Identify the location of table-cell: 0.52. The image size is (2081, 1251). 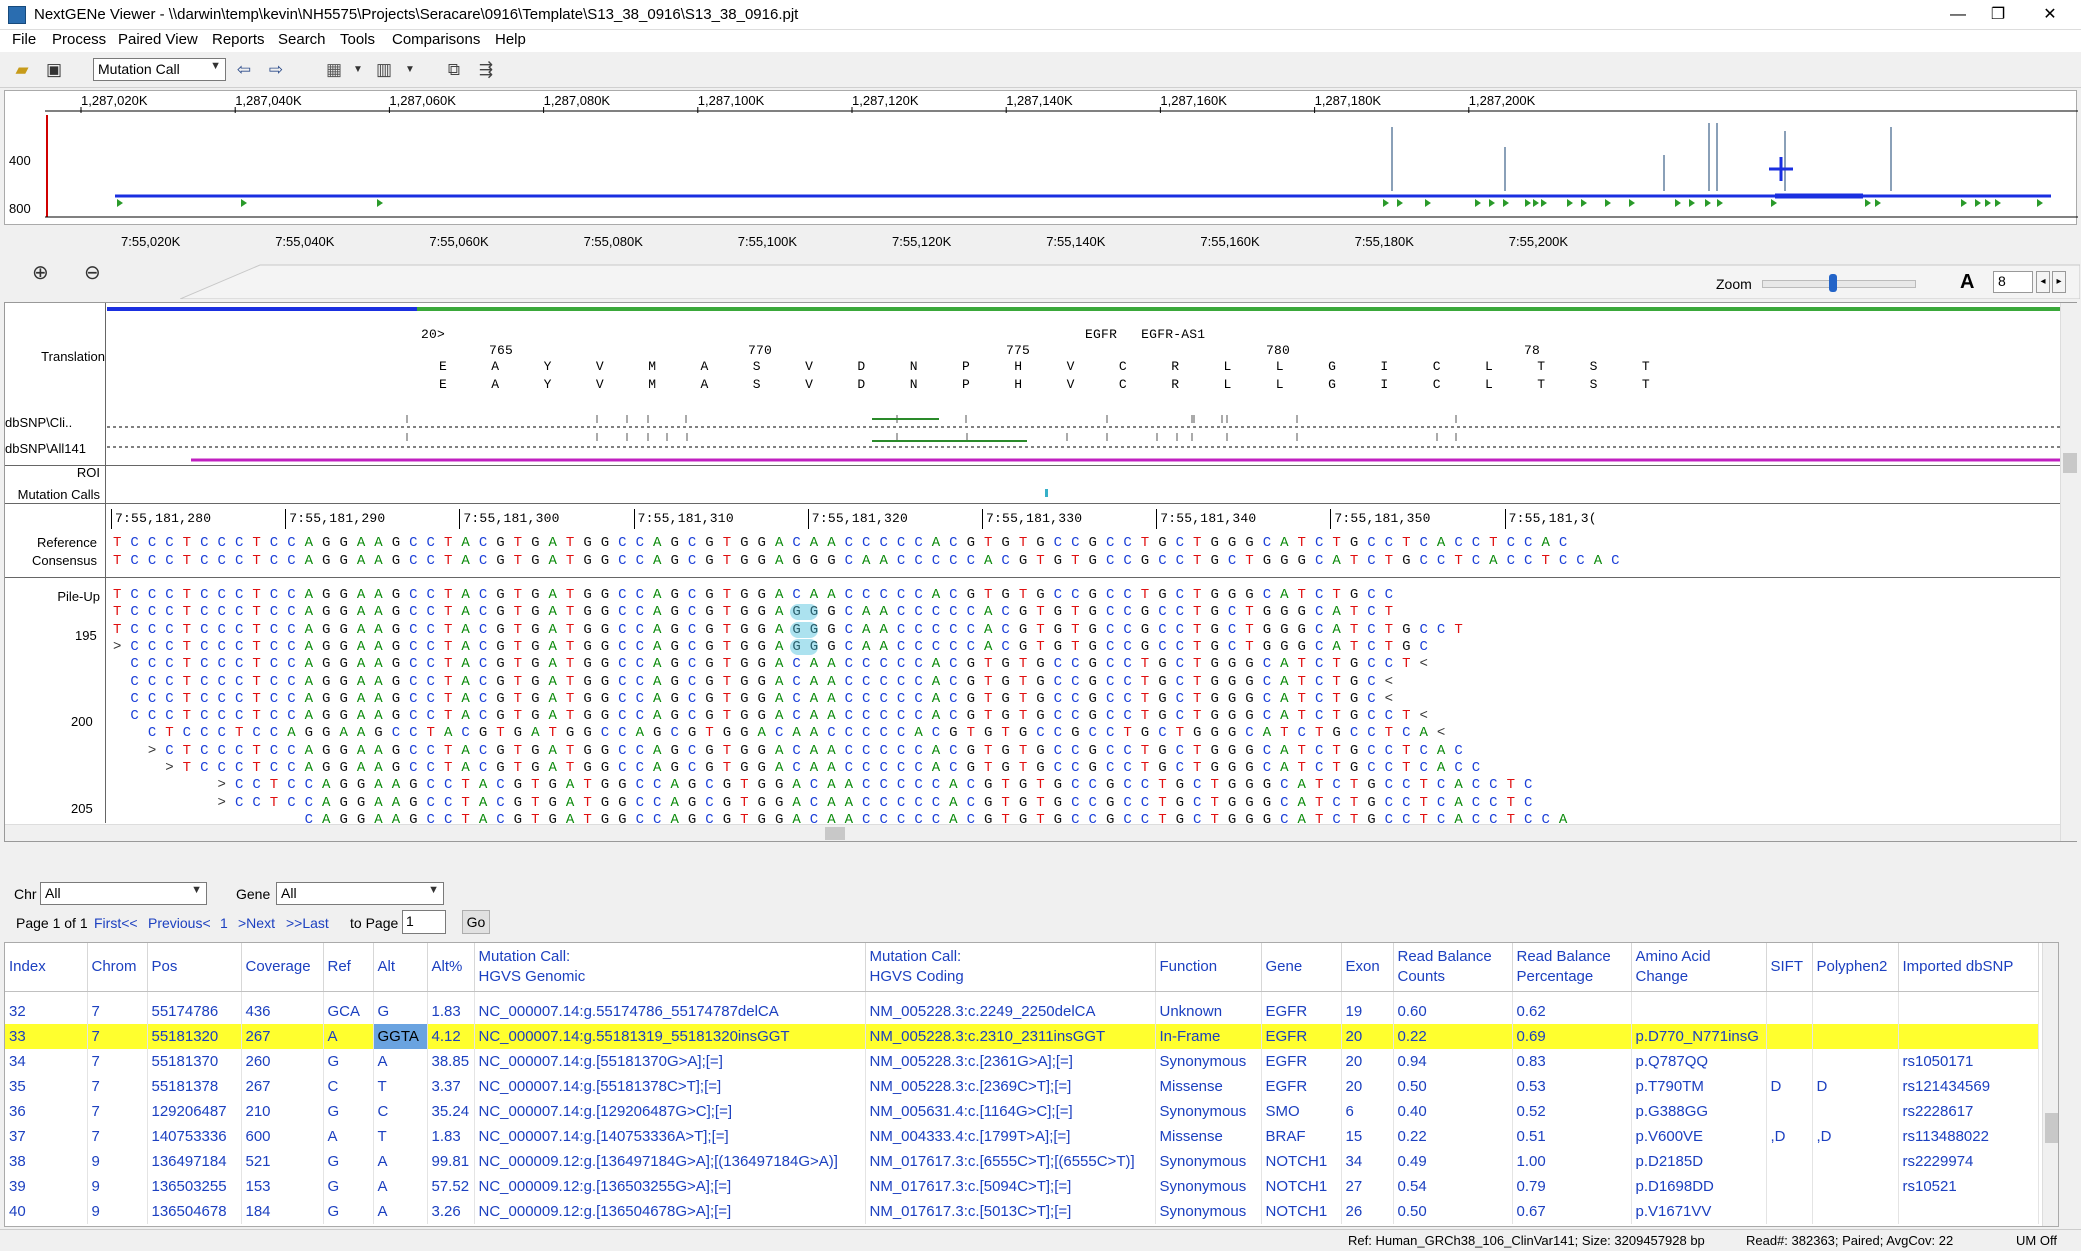
(1572, 1111).